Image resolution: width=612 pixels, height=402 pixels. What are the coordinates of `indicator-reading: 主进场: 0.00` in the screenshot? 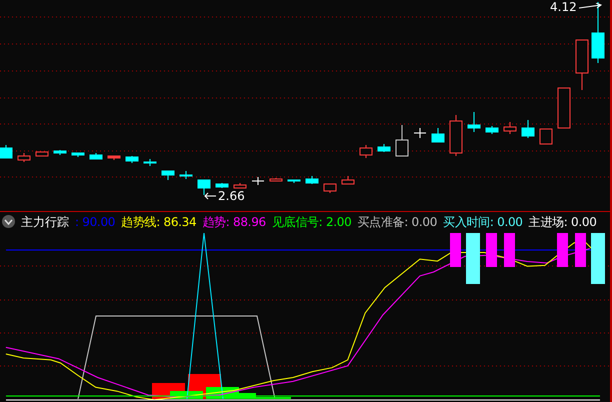 It's located at (562, 222).